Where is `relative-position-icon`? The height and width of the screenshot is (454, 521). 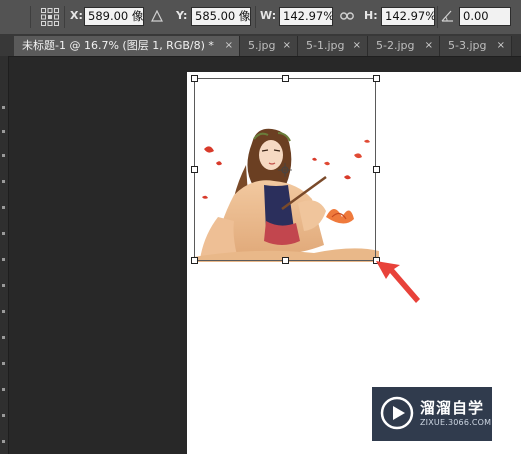 relative-position-icon is located at coordinates (157, 16).